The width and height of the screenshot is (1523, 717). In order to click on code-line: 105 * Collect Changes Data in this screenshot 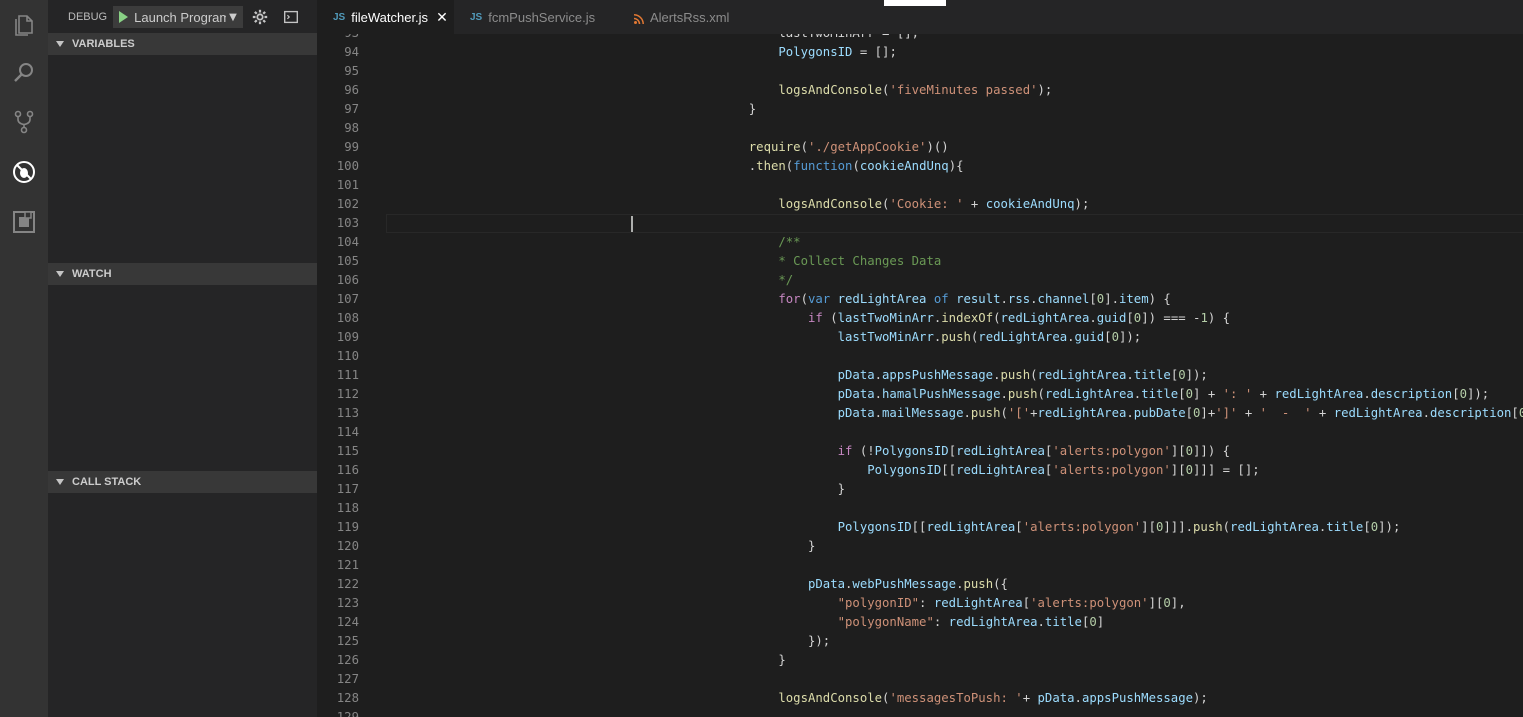, I will do `click(920, 261)`.